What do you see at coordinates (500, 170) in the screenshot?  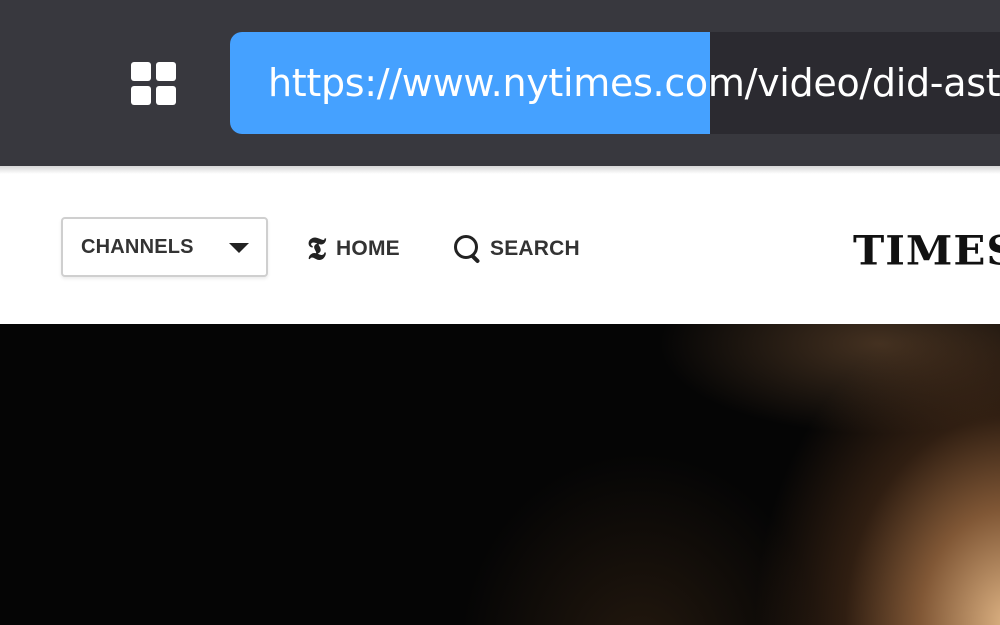 I see `toolbar-shadow` at bounding box center [500, 170].